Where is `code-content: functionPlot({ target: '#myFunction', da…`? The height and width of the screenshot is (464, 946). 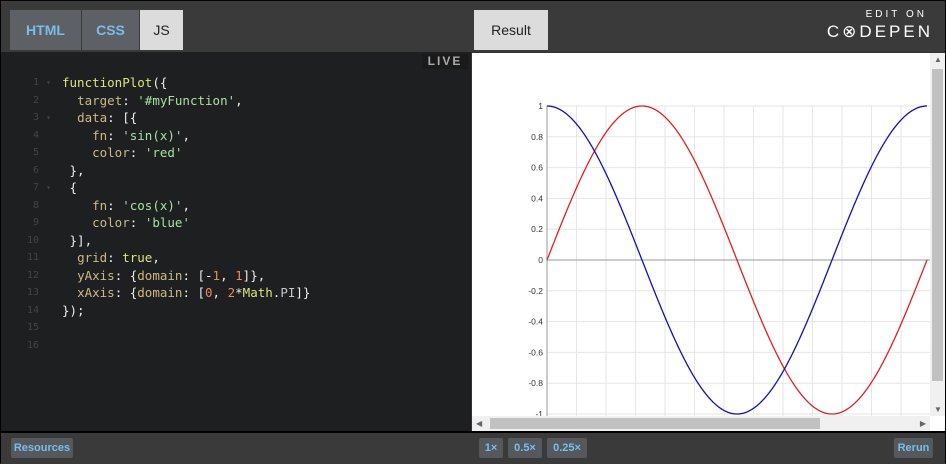 code-content: functionPlot({ target: '#myFunction', da… is located at coordinates (186, 196).